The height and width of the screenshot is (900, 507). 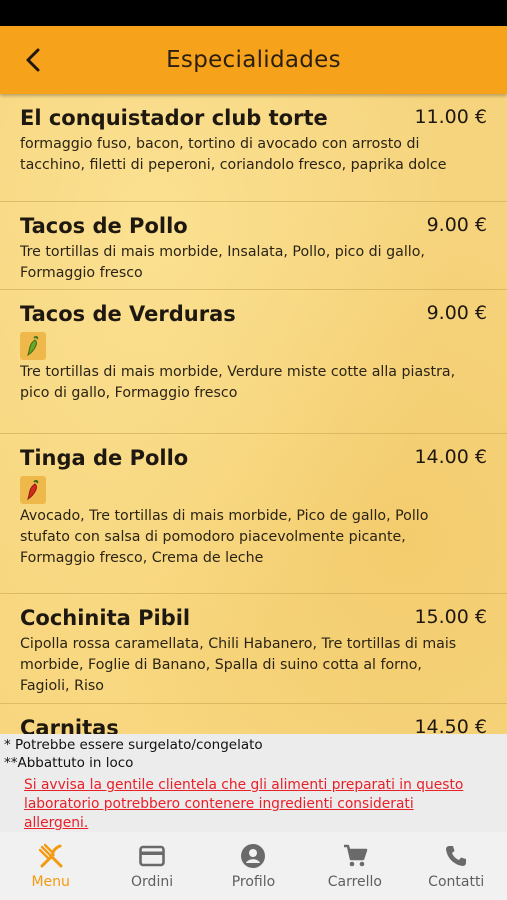 What do you see at coordinates (33, 490) in the screenshot?
I see `chili-red-icon` at bounding box center [33, 490].